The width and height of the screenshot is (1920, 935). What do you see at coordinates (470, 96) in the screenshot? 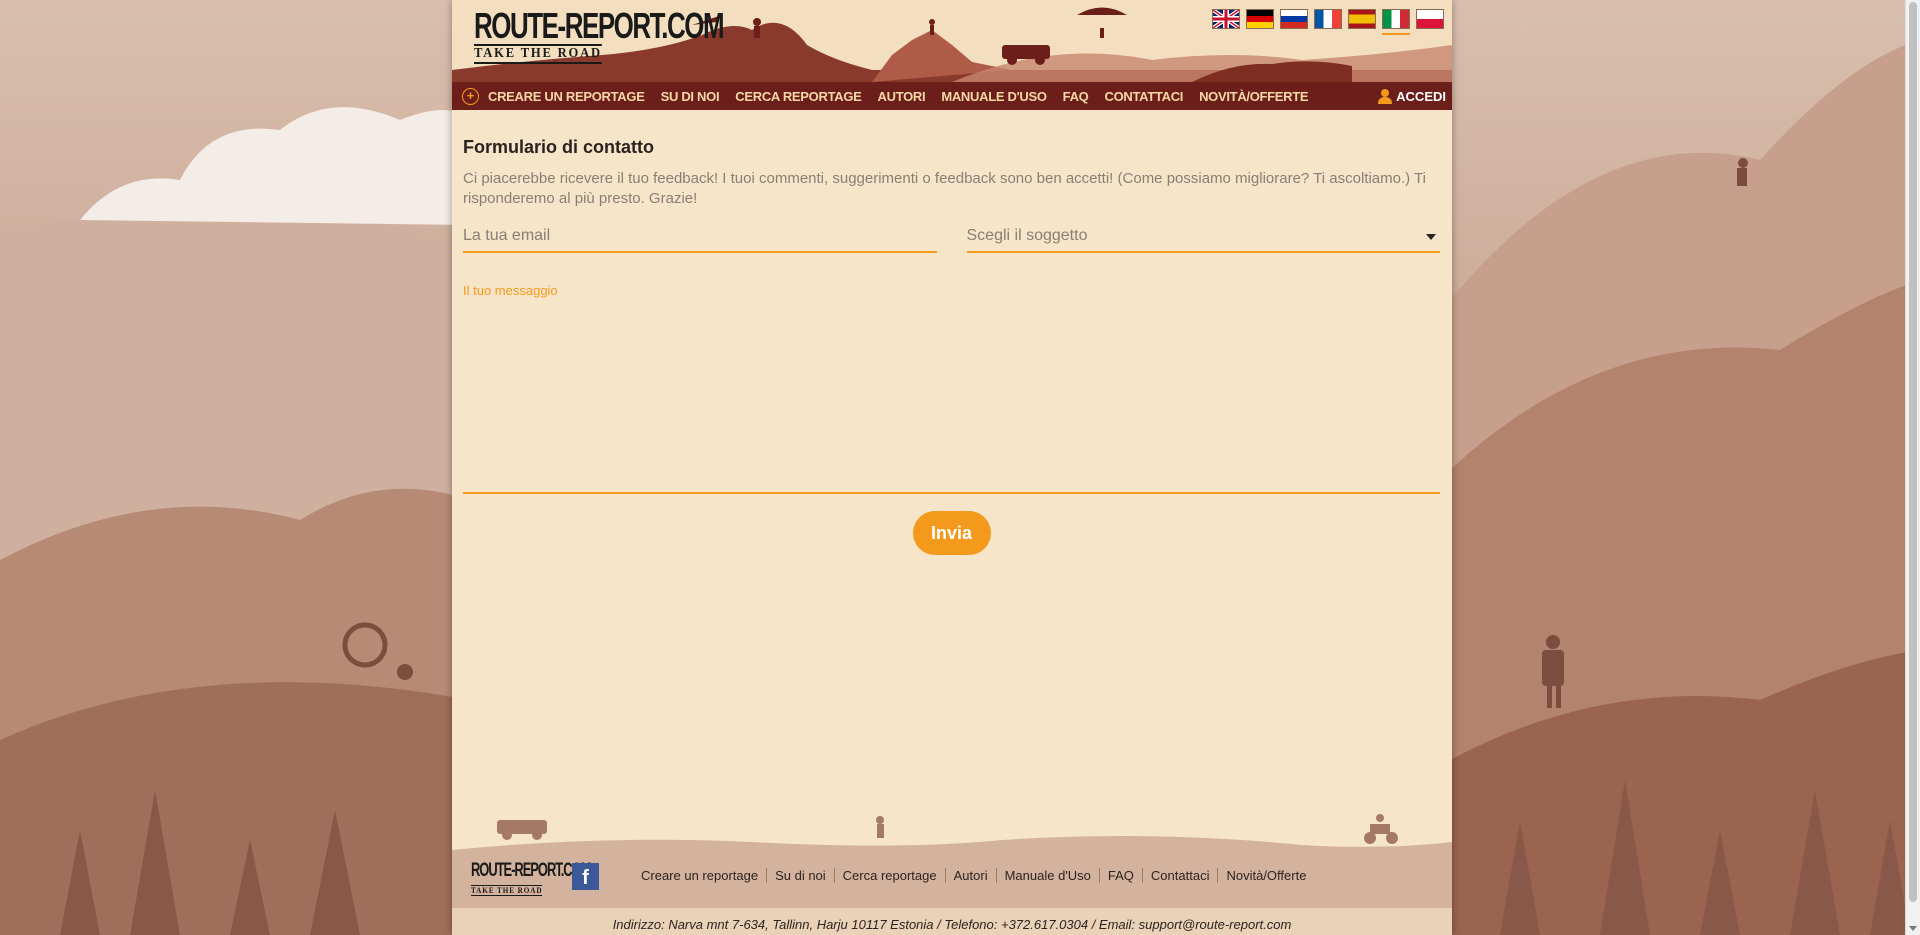
I see `plus-circle-icon: +` at bounding box center [470, 96].